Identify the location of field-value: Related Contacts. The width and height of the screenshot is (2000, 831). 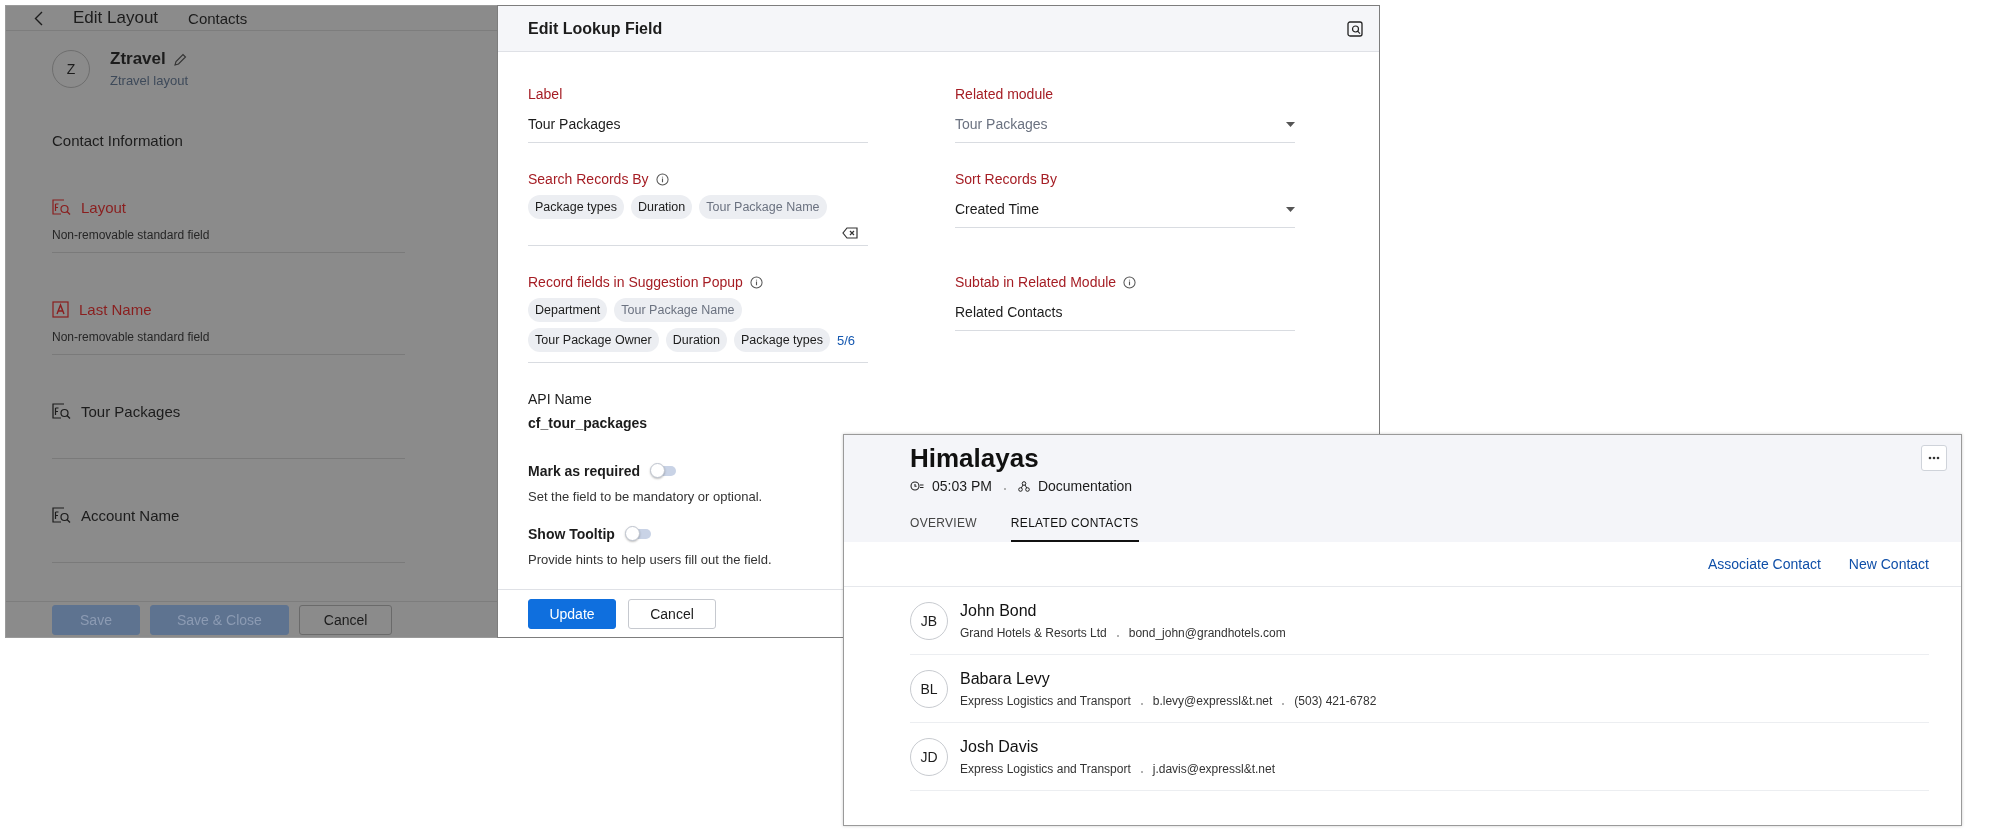
(1009, 312).